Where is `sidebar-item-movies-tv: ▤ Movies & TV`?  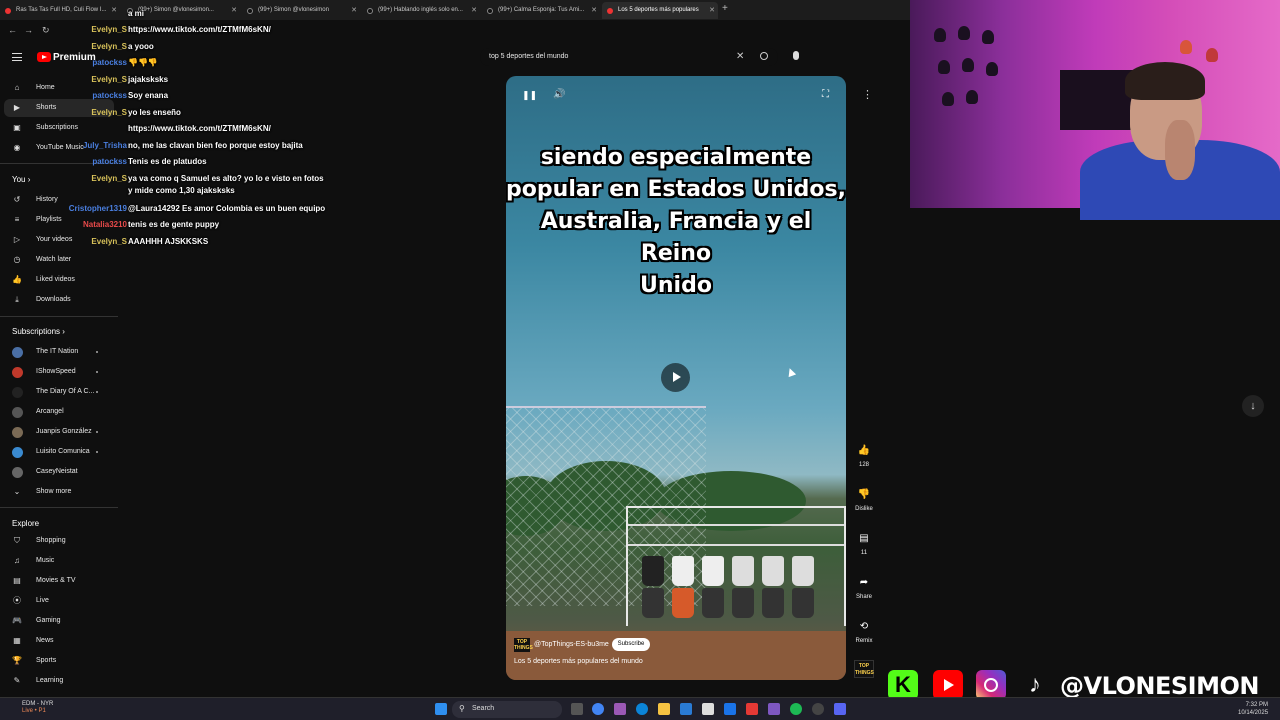
sidebar-item-movies-tv: ▤ Movies & TV is located at coordinates (59, 581).